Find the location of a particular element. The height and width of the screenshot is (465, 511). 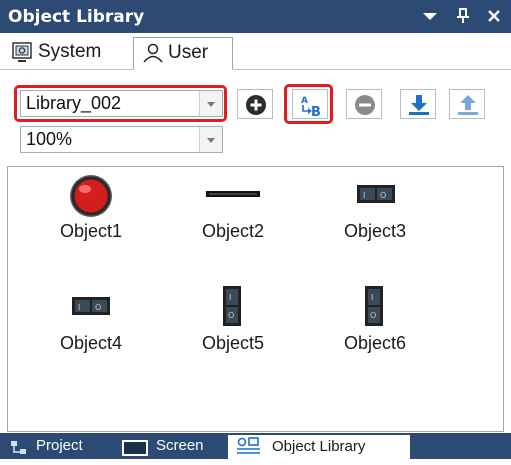

tab-system-label: System is located at coordinates (70, 51).